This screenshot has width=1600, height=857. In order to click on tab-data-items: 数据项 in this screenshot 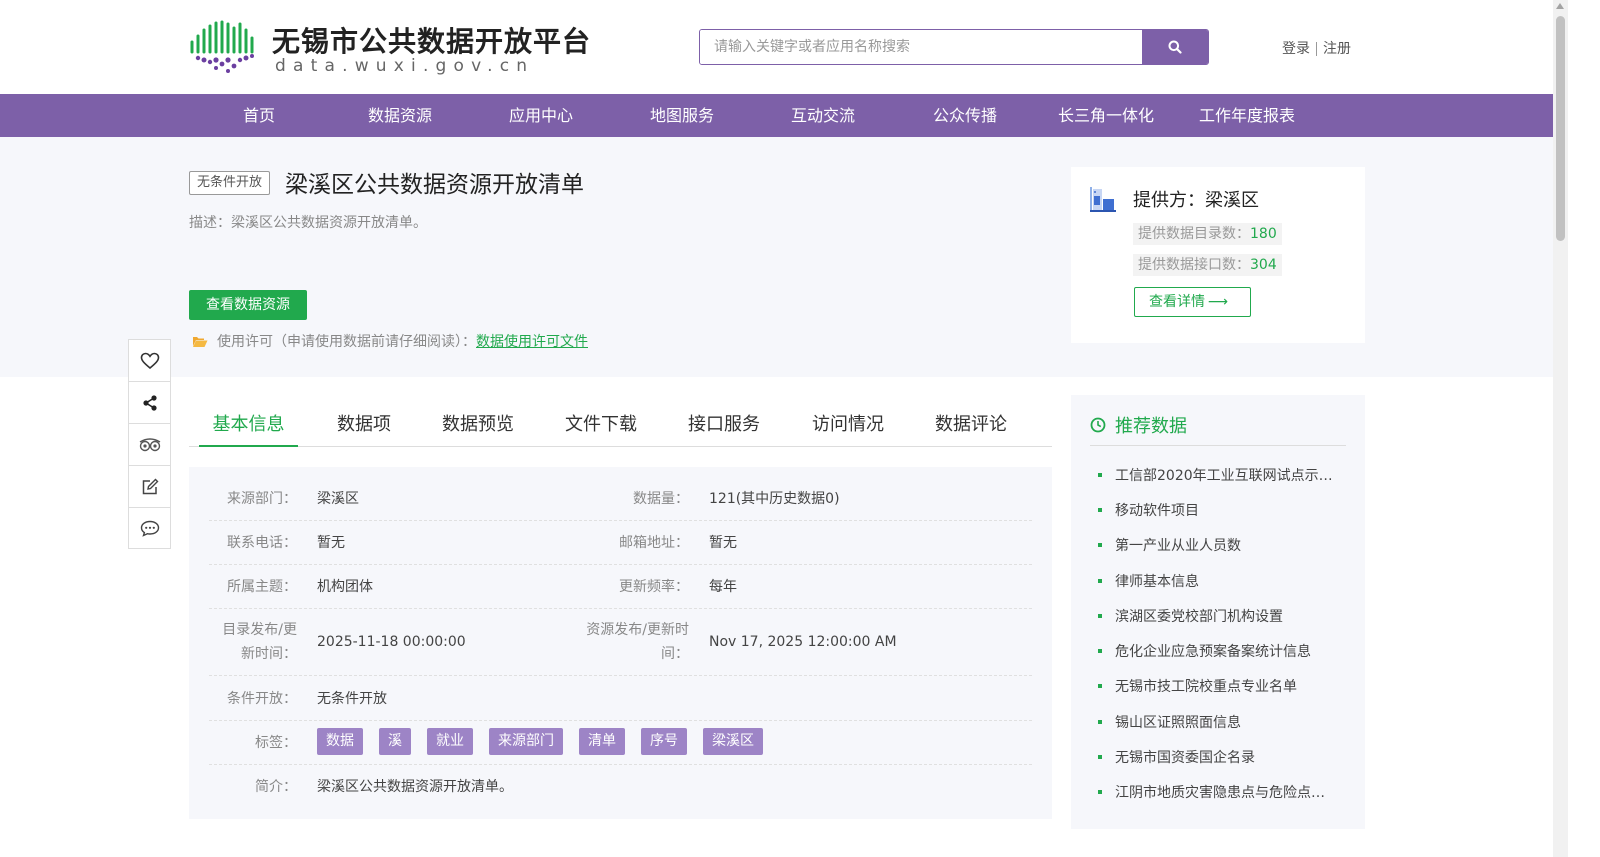, I will do `click(364, 426)`.